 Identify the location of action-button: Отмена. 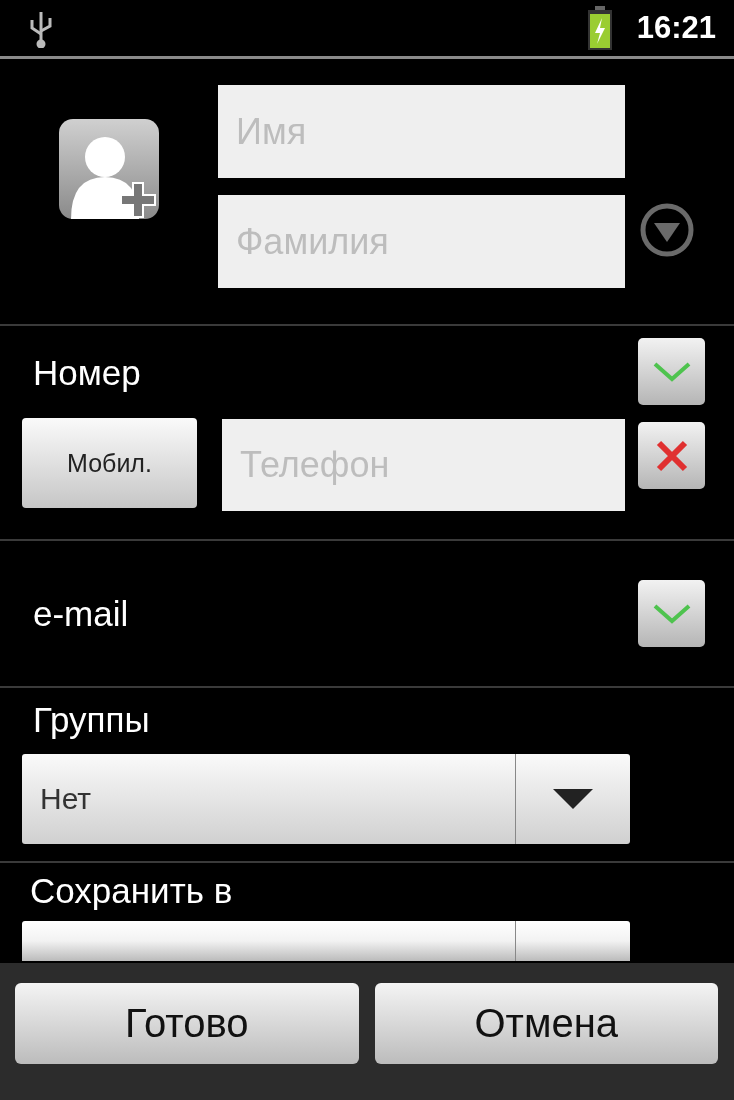
(546, 1023).